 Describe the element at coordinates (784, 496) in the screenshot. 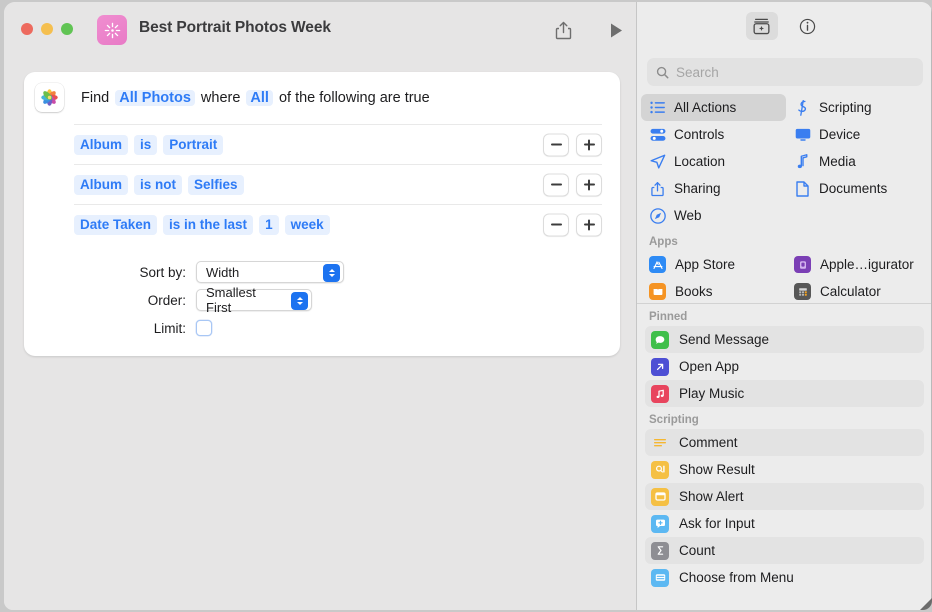

I see `action-item-show-alert: Show Alert` at that location.